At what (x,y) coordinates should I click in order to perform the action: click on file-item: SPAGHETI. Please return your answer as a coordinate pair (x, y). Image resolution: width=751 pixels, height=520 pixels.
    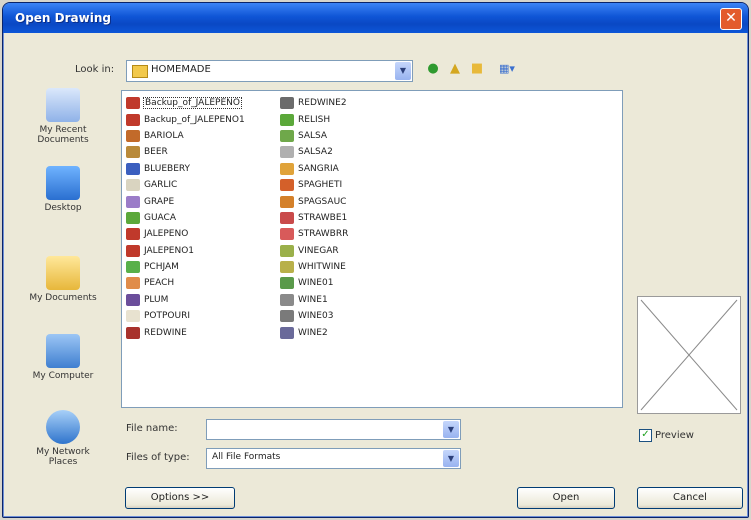
    Looking at the image, I should click on (314, 185).